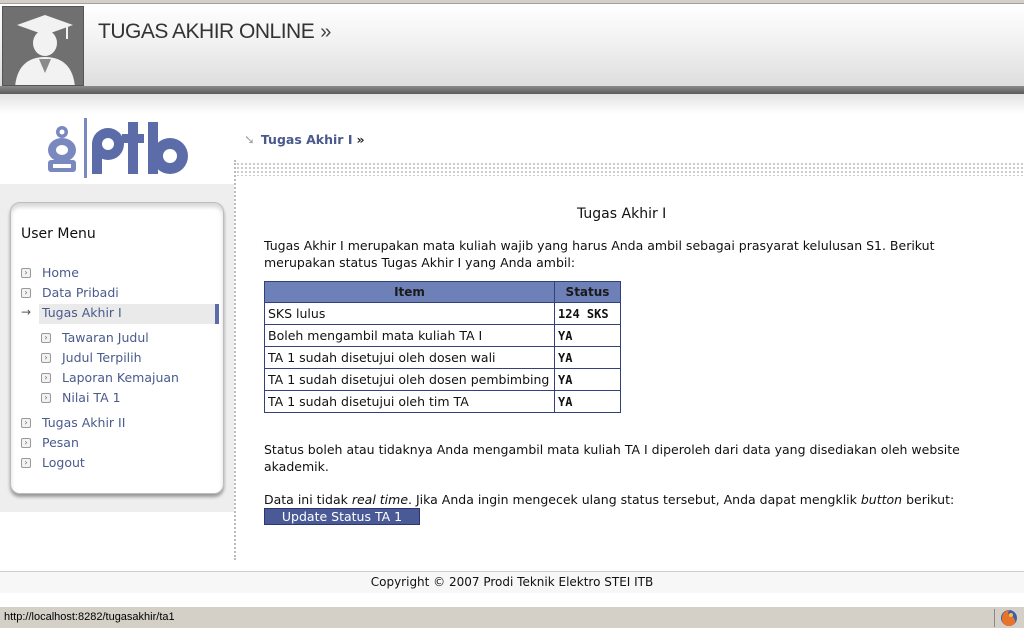 This screenshot has height=631, width=1024. What do you see at coordinates (105, 337) in the screenshot?
I see `sidebar-item-label: Tawaran Judul` at bounding box center [105, 337].